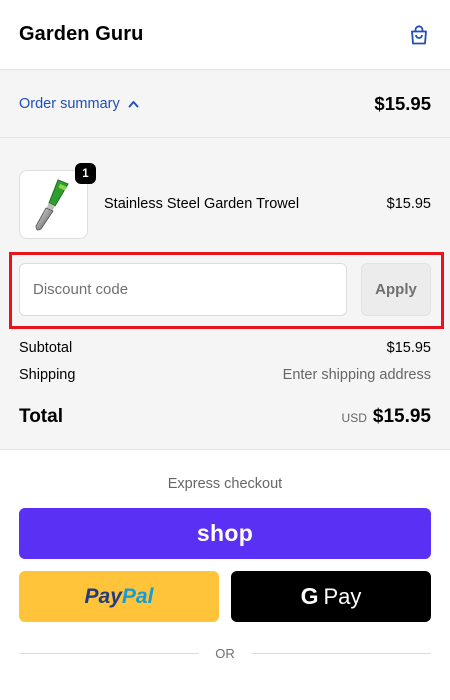 This screenshot has height=700, width=450. Describe the element at coordinates (202, 203) in the screenshot. I see `product-name: Stainless Steel Garden Trowel` at that location.